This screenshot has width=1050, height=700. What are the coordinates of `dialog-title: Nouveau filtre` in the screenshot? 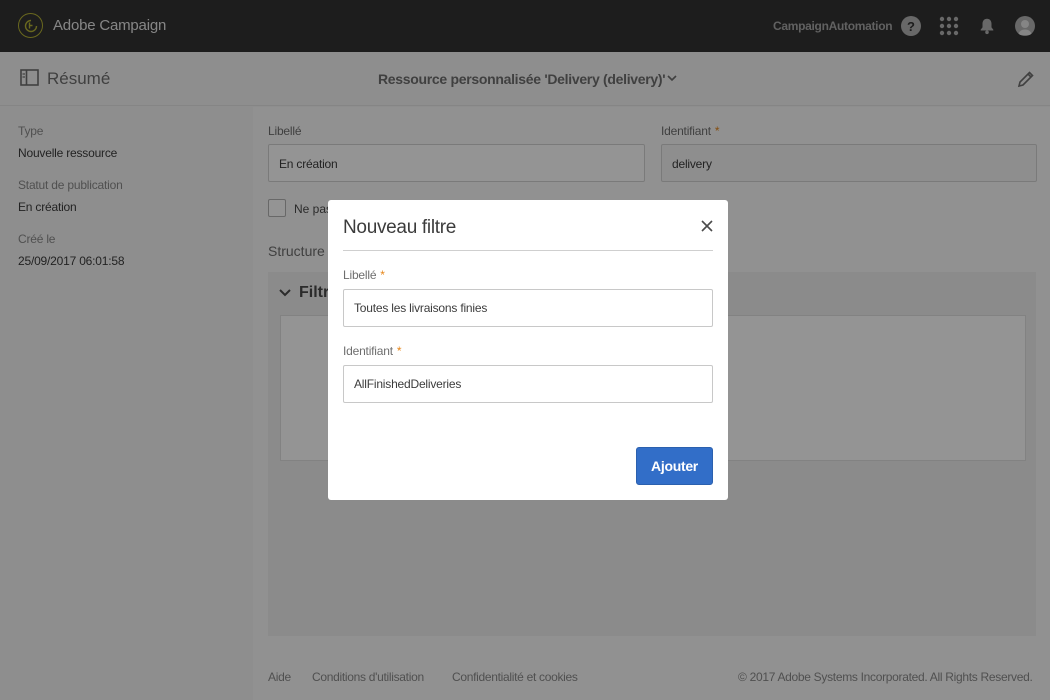 It's located at (400, 227).